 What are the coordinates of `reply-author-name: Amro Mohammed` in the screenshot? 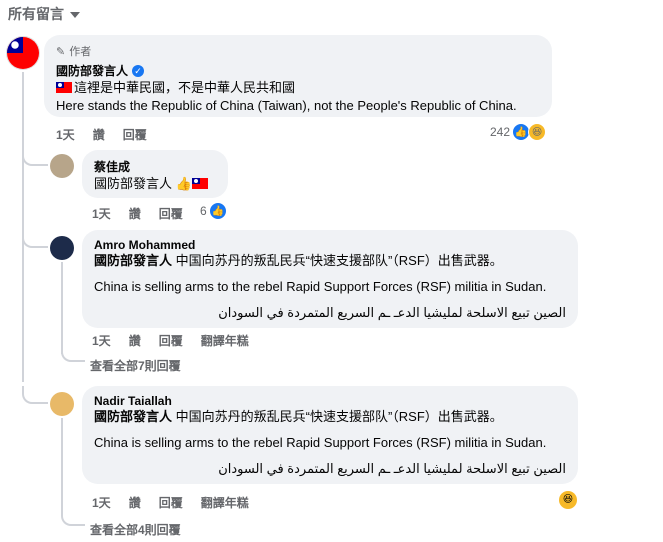 It's located at (330, 245).